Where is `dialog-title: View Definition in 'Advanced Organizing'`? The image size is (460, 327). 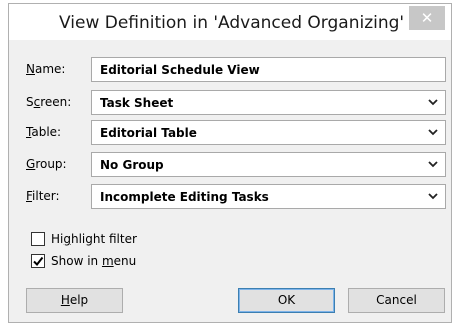
dialog-title: View Definition in 'Advanced Organizing' is located at coordinates (232, 23).